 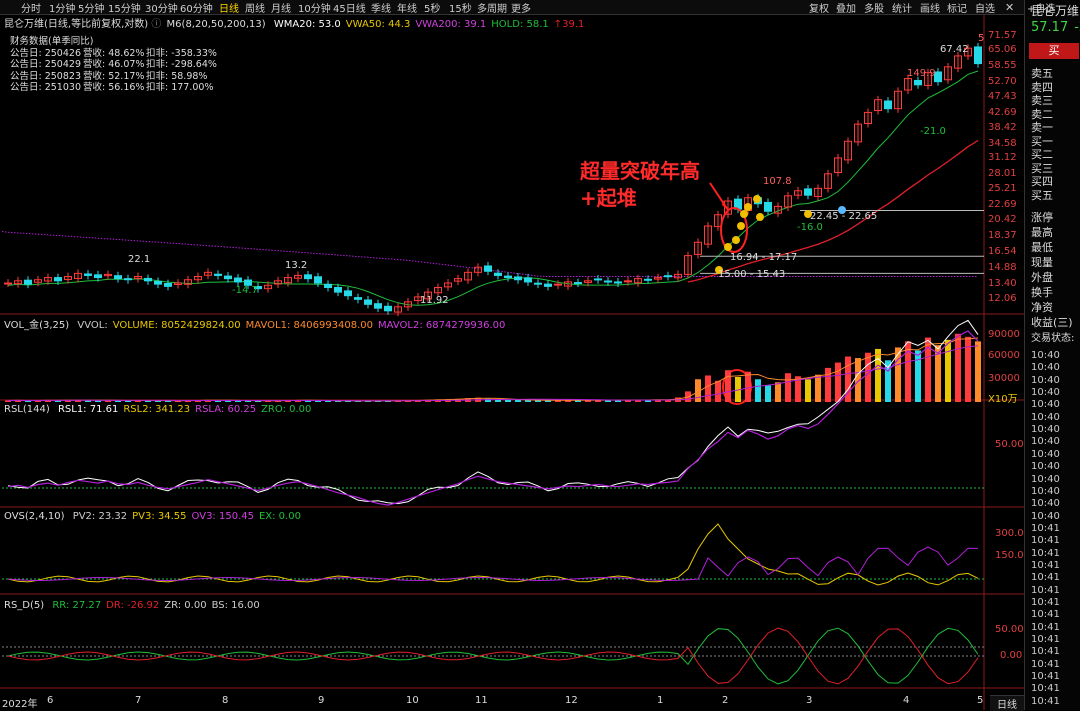 I want to click on period-tab: 5分钟, so click(x=91, y=7).